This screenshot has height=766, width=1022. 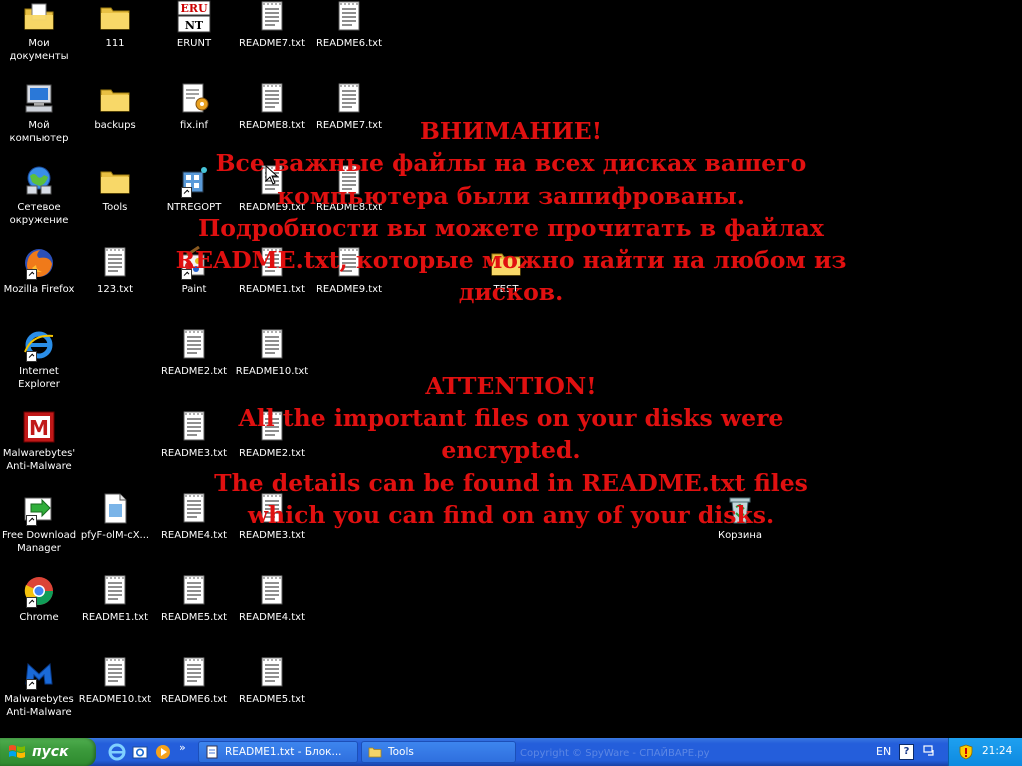 What do you see at coordinates (39, 367) in the screenshot?
I see `desktop-icon: Internet Explorer` at bounding box center [39, 367].